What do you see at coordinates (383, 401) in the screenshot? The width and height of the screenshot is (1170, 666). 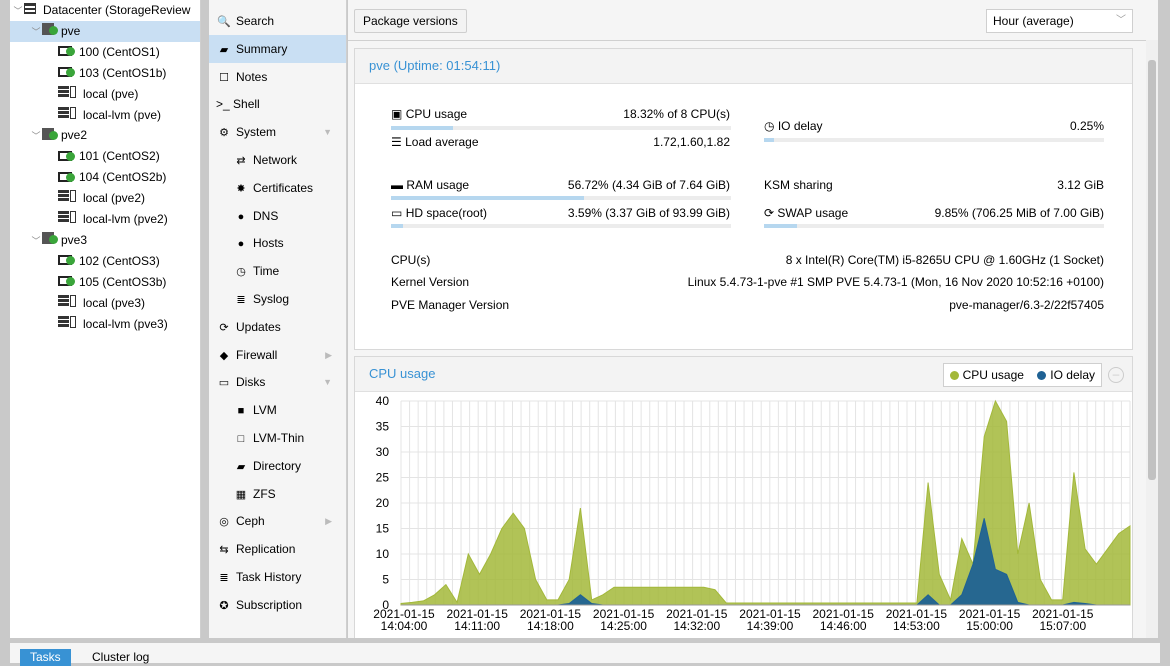 I see `y-tick-label: 40` at bounding box center [383, 401].